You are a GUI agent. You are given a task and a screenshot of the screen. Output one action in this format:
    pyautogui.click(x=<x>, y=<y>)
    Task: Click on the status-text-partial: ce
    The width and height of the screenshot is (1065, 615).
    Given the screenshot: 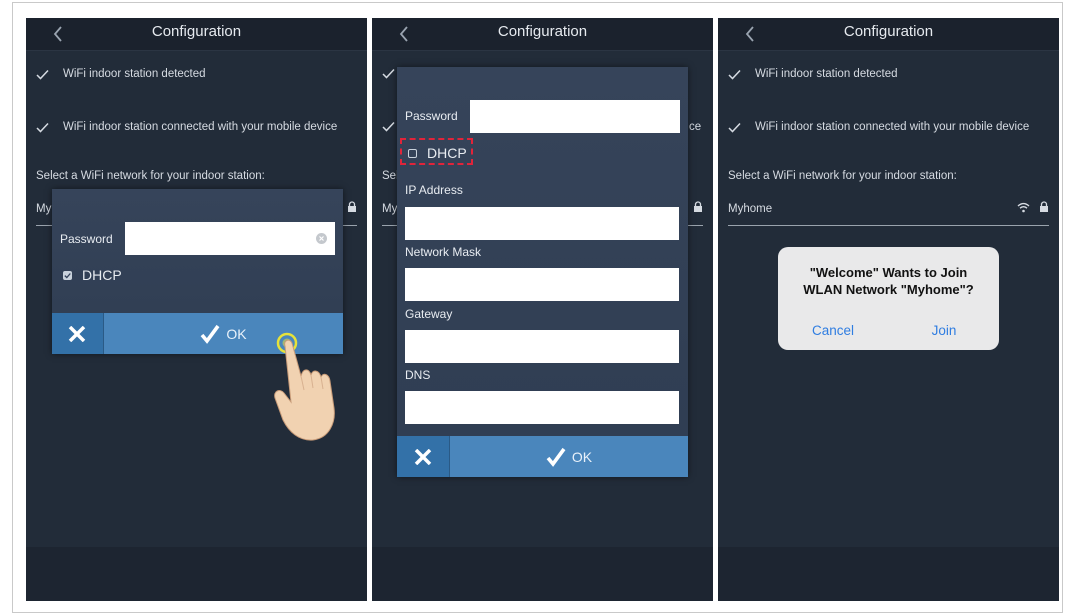 What is the action you would take?
    pyautogui.click(x=695, y=127)
    